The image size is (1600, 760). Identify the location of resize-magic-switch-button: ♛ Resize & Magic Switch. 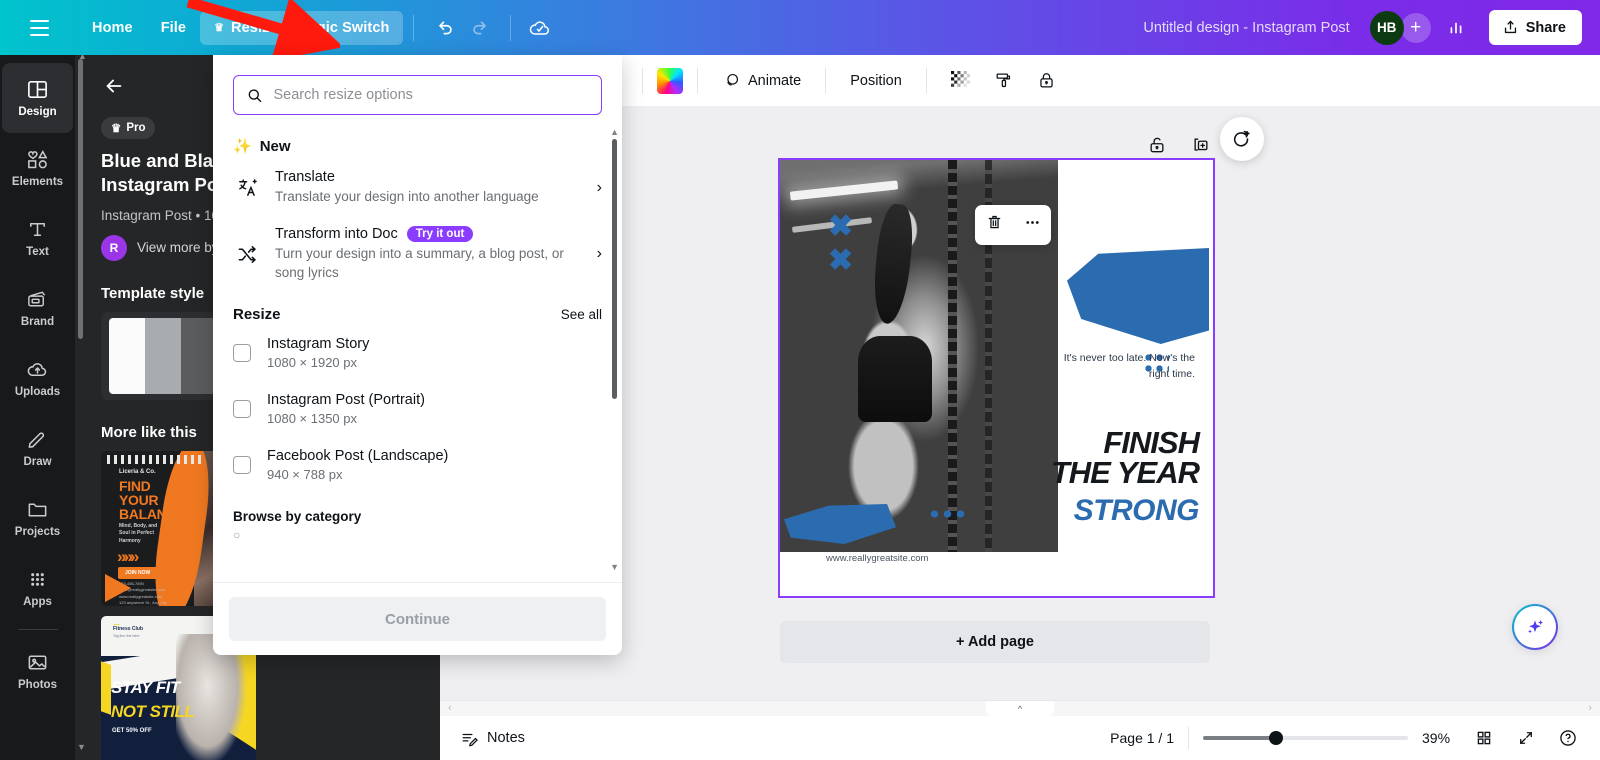
(302, 27).